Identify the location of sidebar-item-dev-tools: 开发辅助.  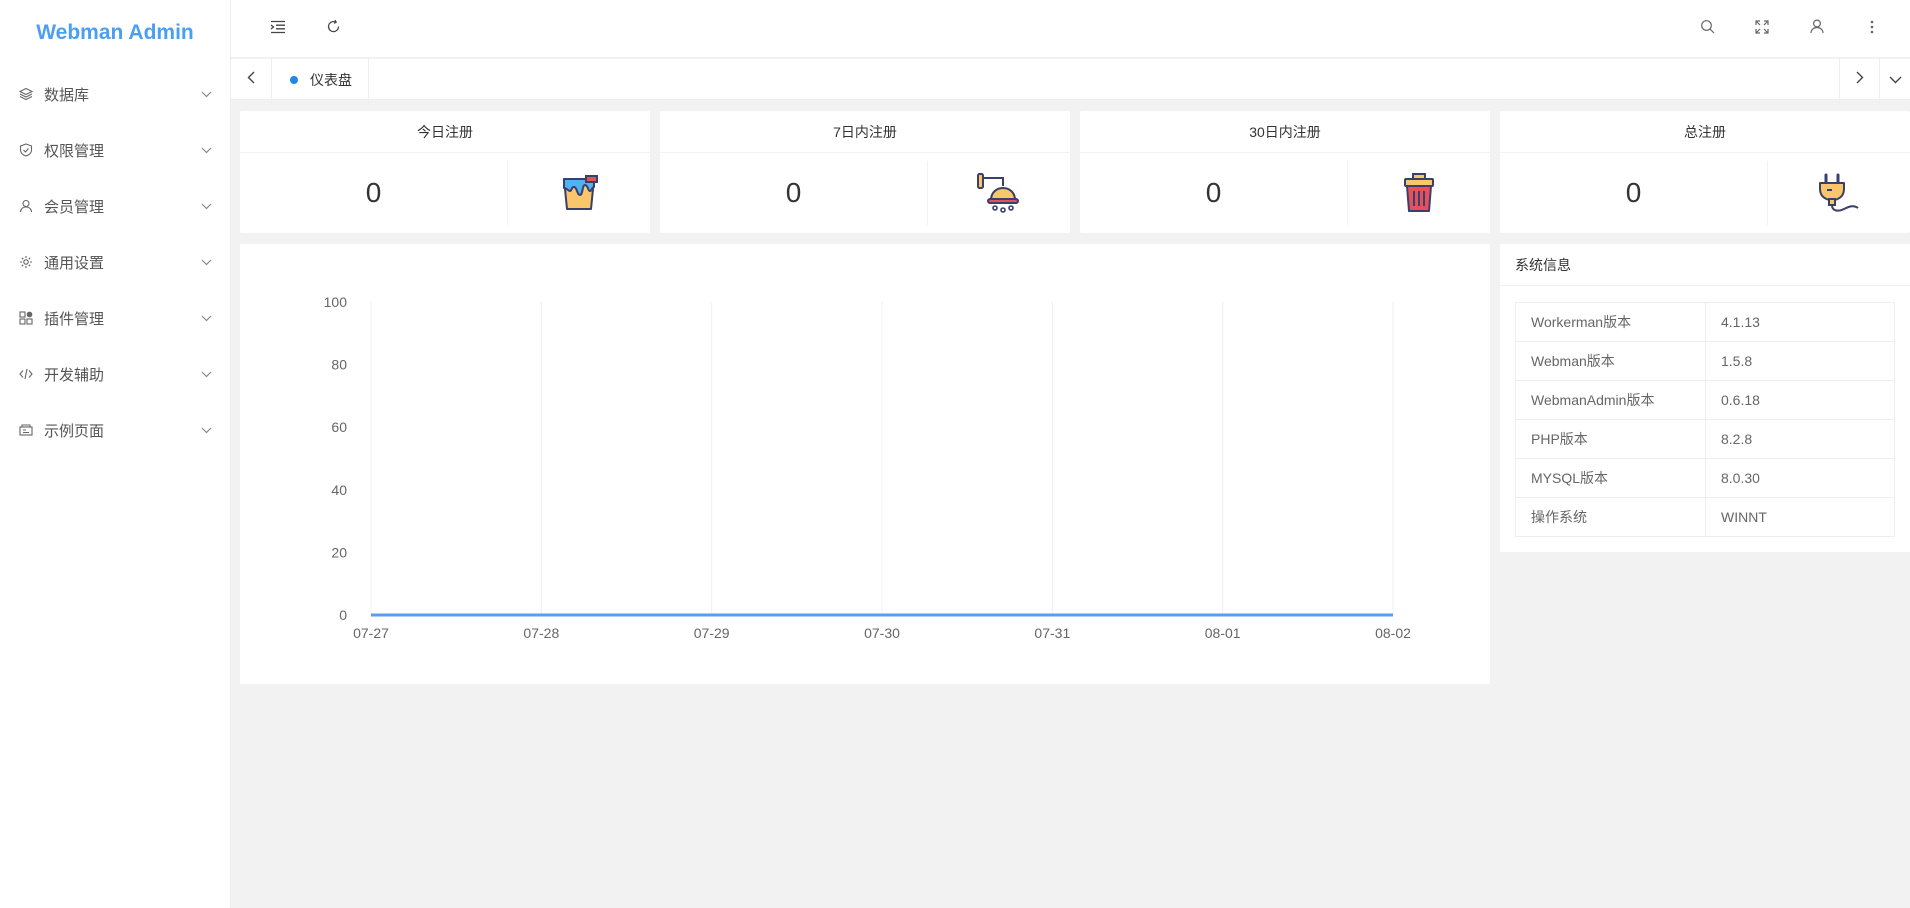
(115, 374).